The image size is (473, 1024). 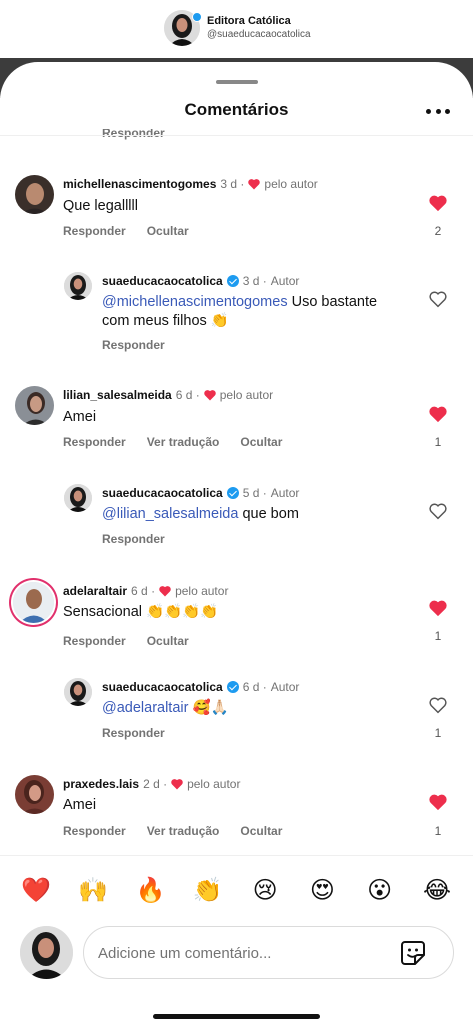 What do you see at coordinates (101, 784) in the screenshot?
I see `comment-username: praxedes.lais` at bounding box center [101, 784].